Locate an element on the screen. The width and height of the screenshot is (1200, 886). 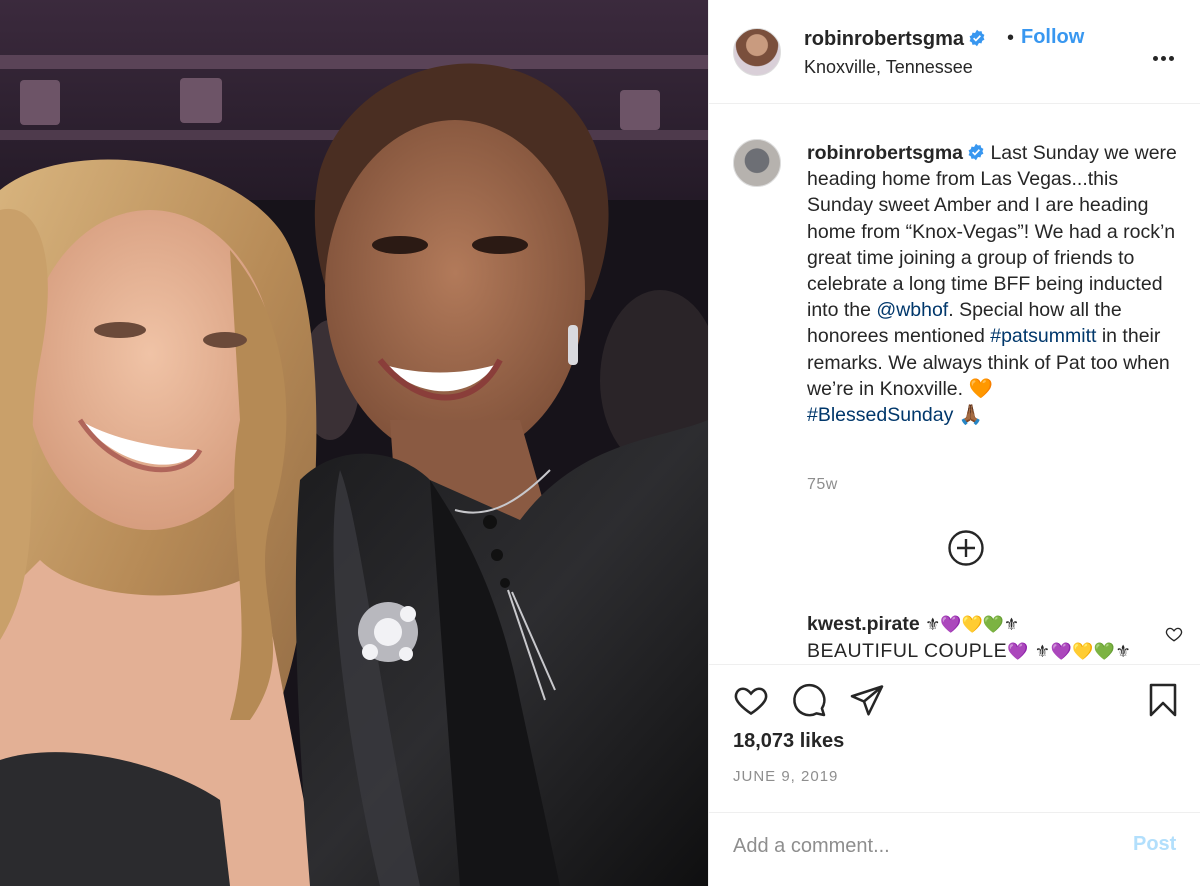
mention-link: @wbhof is located at coordinates (912, 310).